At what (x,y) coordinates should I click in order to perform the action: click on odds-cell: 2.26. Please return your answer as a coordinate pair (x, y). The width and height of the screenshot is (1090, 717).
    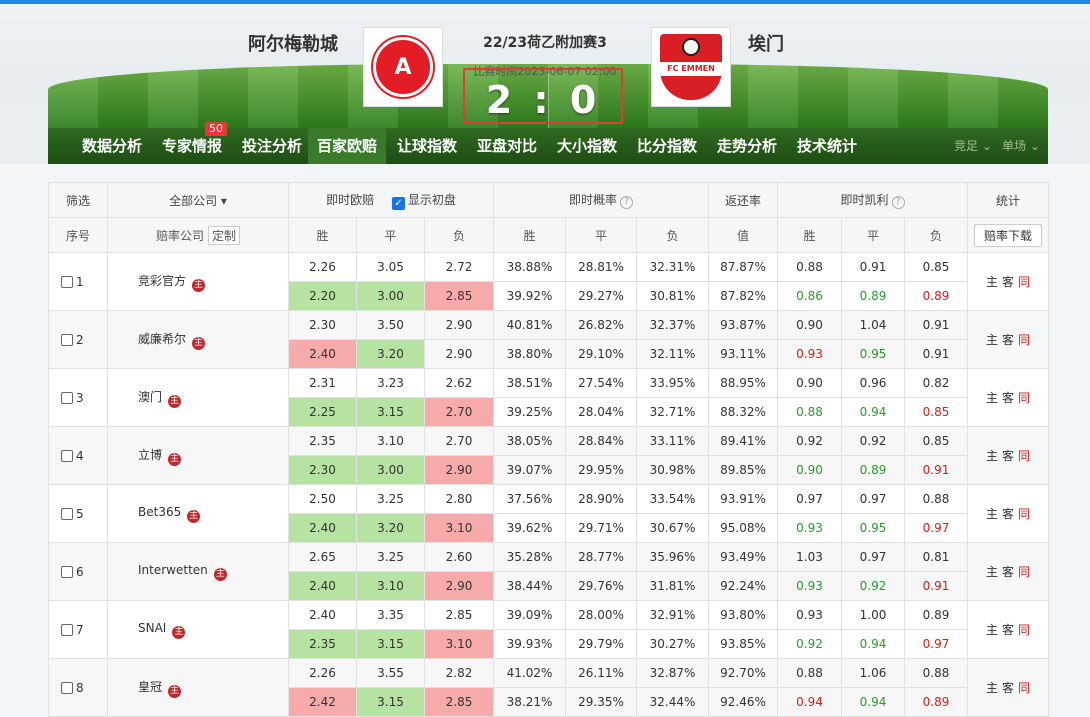
    Looking at the image, I should click on (322, 267).